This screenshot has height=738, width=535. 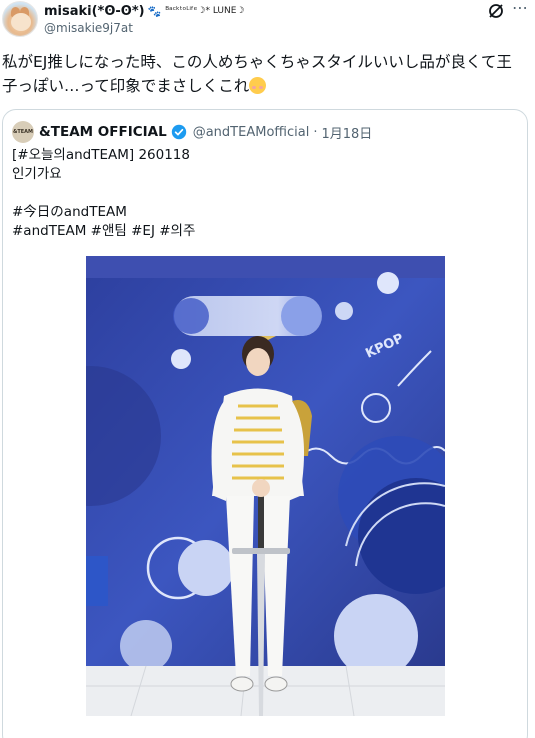 What do you see at coordinates (262, 231) in the screenshot?
I see `quoted-line-hashtag-2: #andTEAM #앤팀 #EJ #의주` at bounding box center [262, 231].